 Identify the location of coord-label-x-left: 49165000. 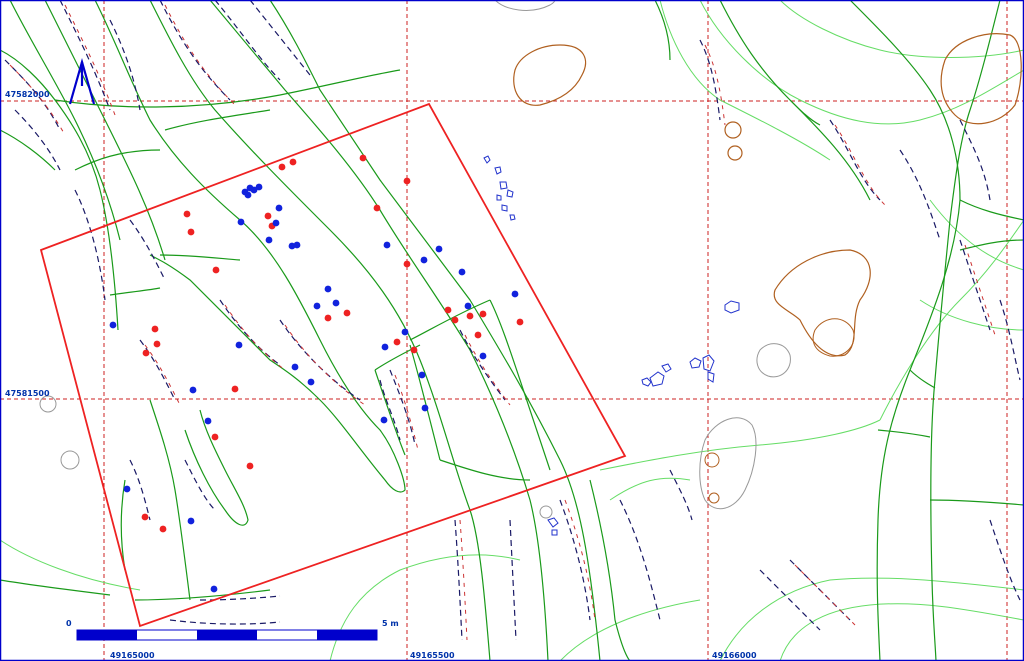
(132, 655).